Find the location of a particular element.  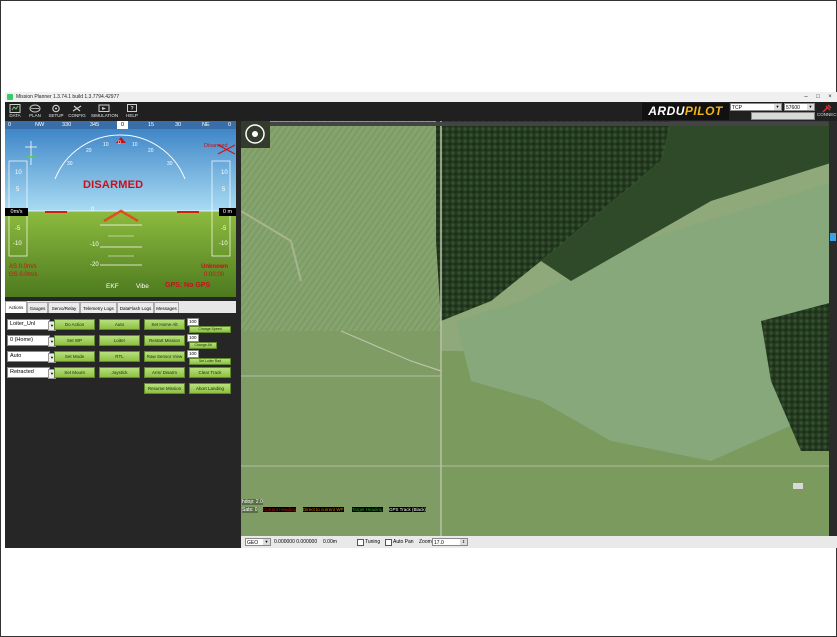

toolbar-data-button: DATA is located at coordinates (15, 111).